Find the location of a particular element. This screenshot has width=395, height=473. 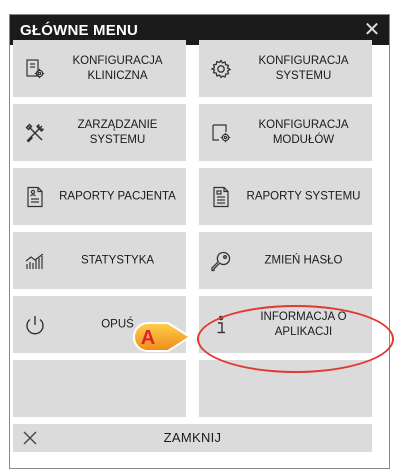

tile-label: KONFIGURACJA KLINICZNA is located at coordinates (117, 68).